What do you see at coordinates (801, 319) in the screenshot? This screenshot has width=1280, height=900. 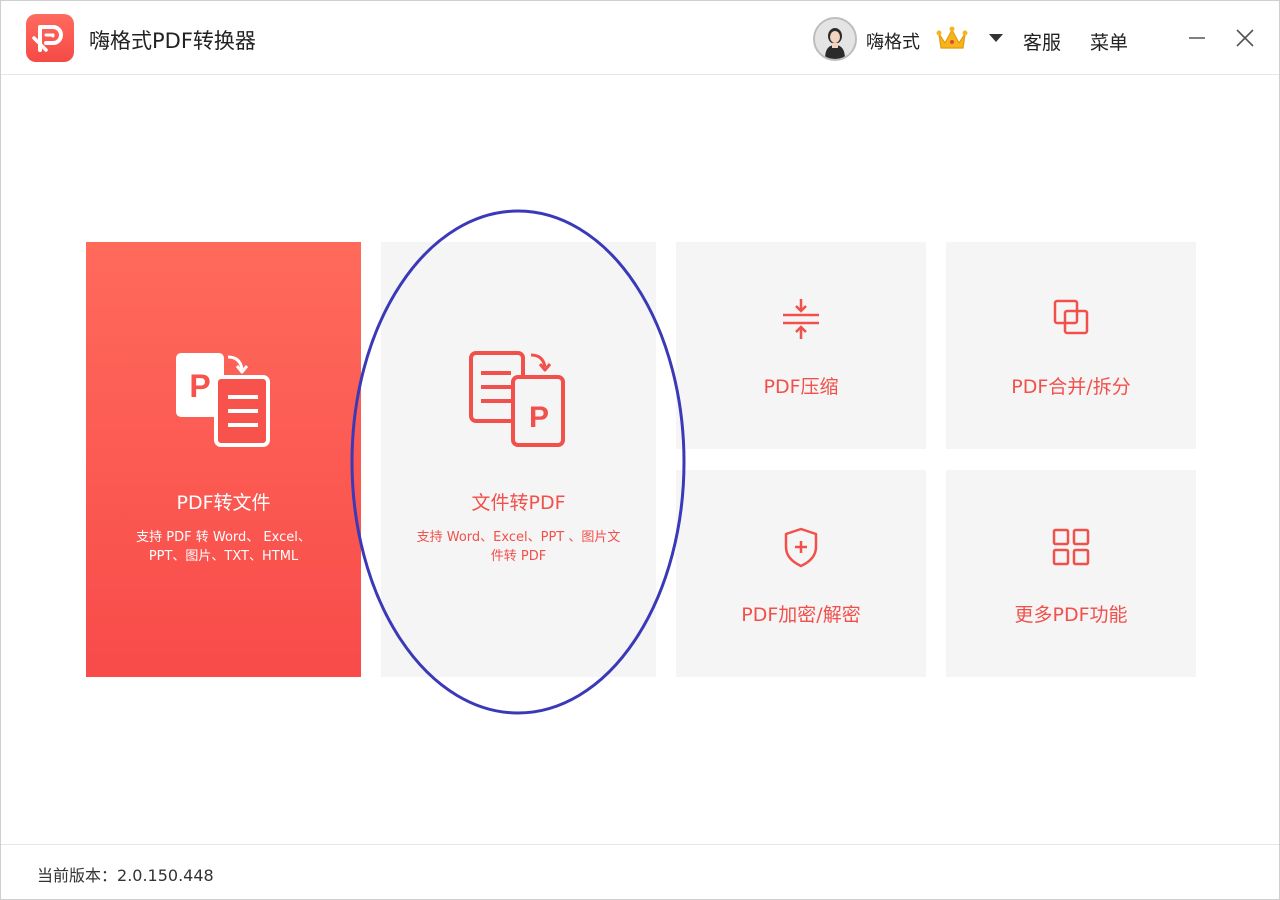 I see `compress-icon` at bounding box center [801, 319].